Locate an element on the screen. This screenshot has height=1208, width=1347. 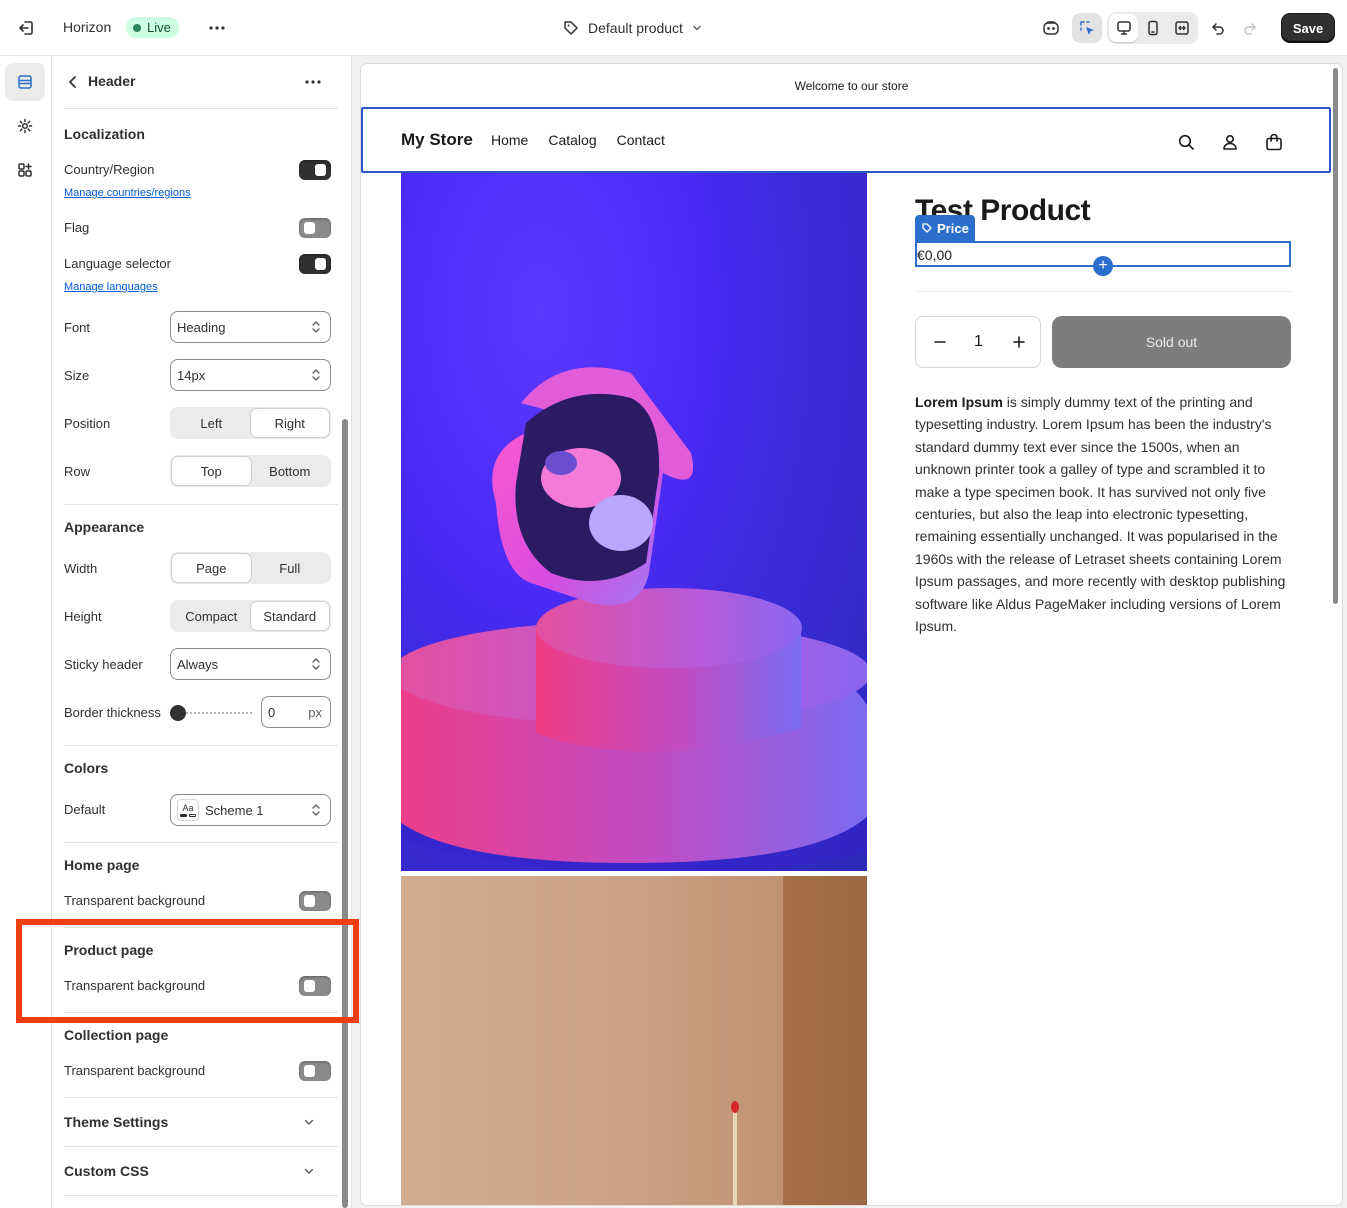
border-thickness-label: Border thickness is located at coordinates (112, 712).